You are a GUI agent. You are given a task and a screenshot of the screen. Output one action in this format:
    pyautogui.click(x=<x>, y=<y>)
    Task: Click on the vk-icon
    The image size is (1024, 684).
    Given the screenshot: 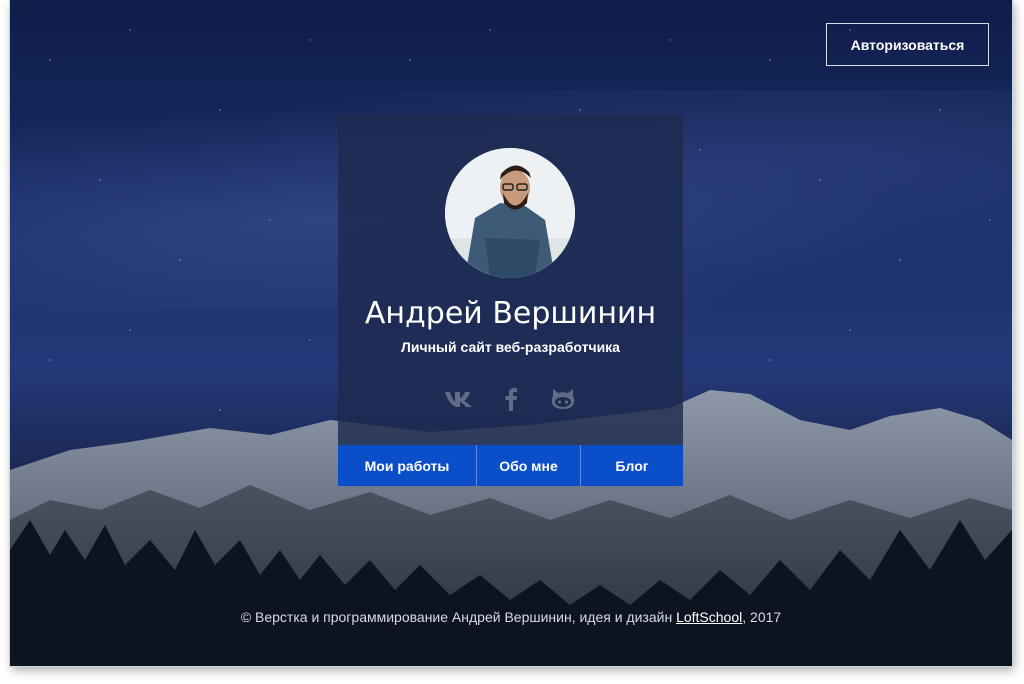 What is the action you would take?
    pyautogui.click(x=459, y=399)
    